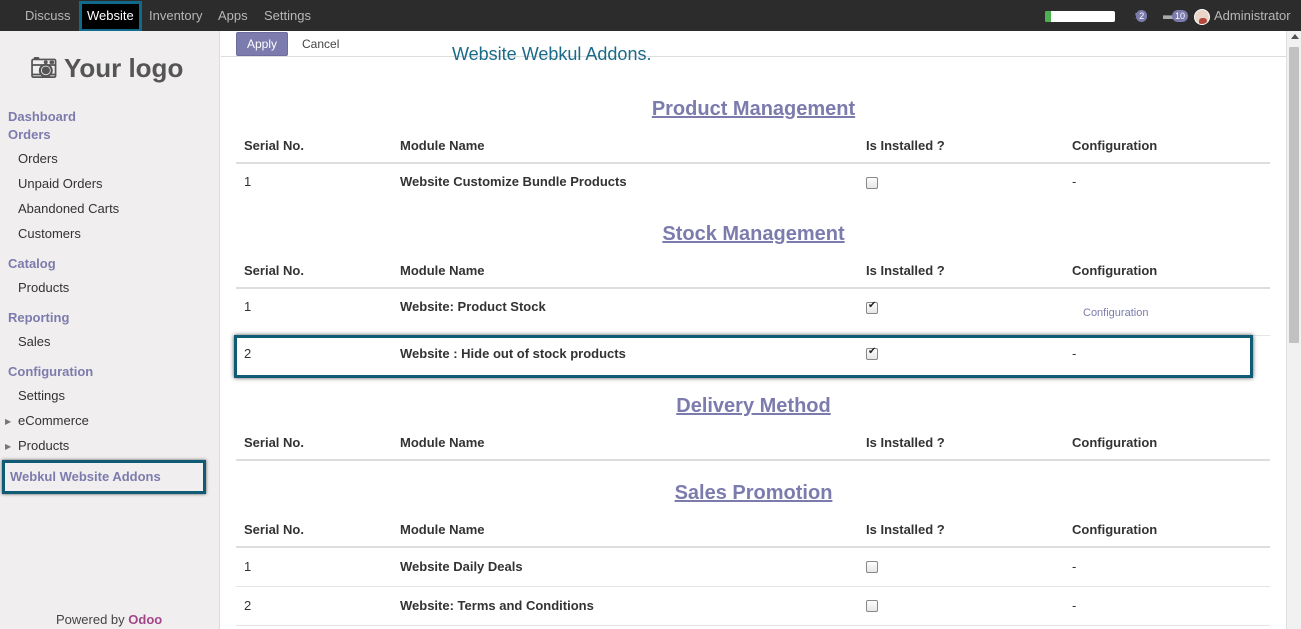  Describe the element at coordinates (34, 341) in the screenshot. I see `sidebar-item-sales: Sales` at that location.